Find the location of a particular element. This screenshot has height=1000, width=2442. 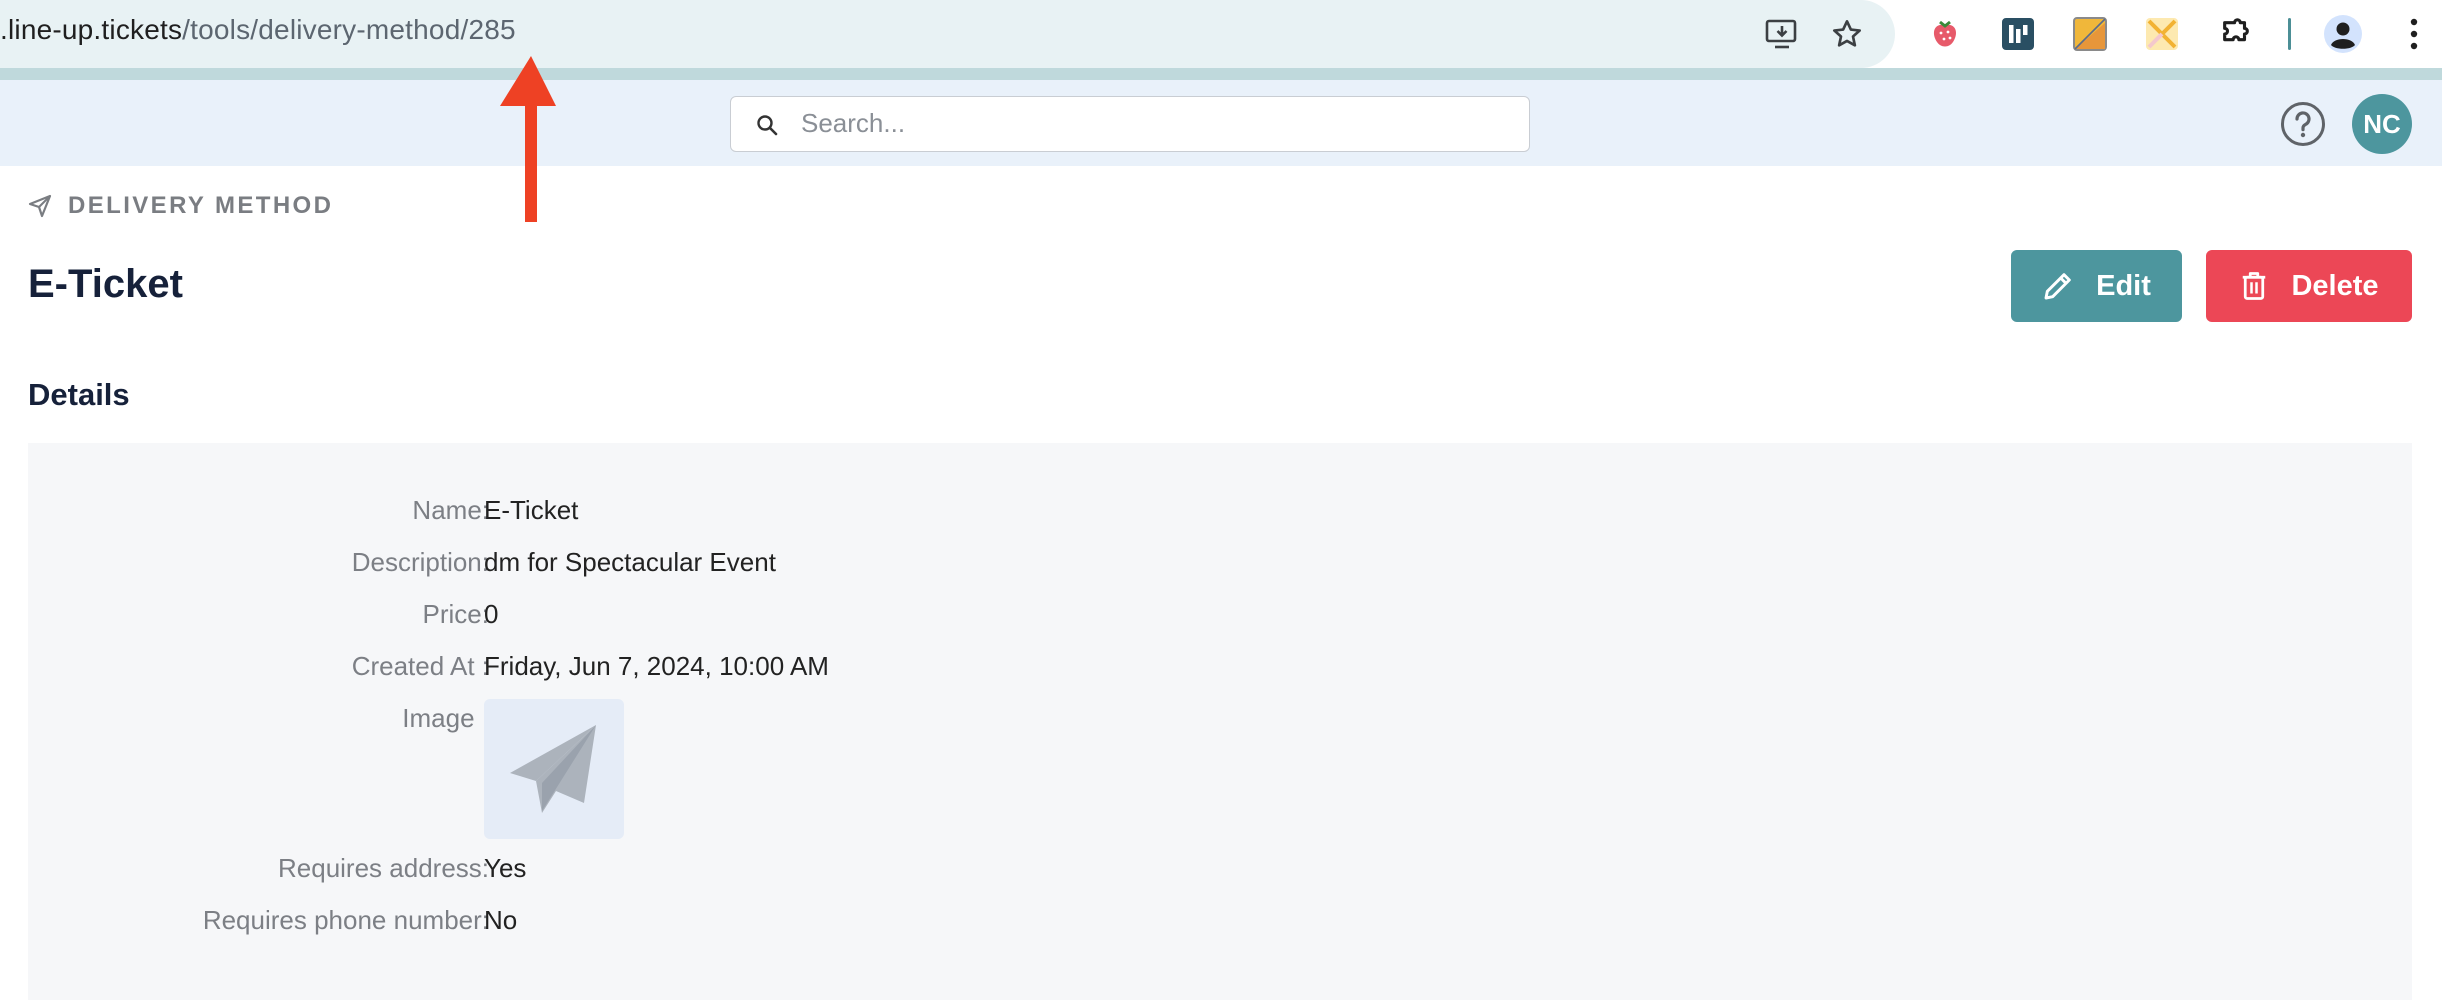

red-arrow-annotation is located at coordinates (528, 139).